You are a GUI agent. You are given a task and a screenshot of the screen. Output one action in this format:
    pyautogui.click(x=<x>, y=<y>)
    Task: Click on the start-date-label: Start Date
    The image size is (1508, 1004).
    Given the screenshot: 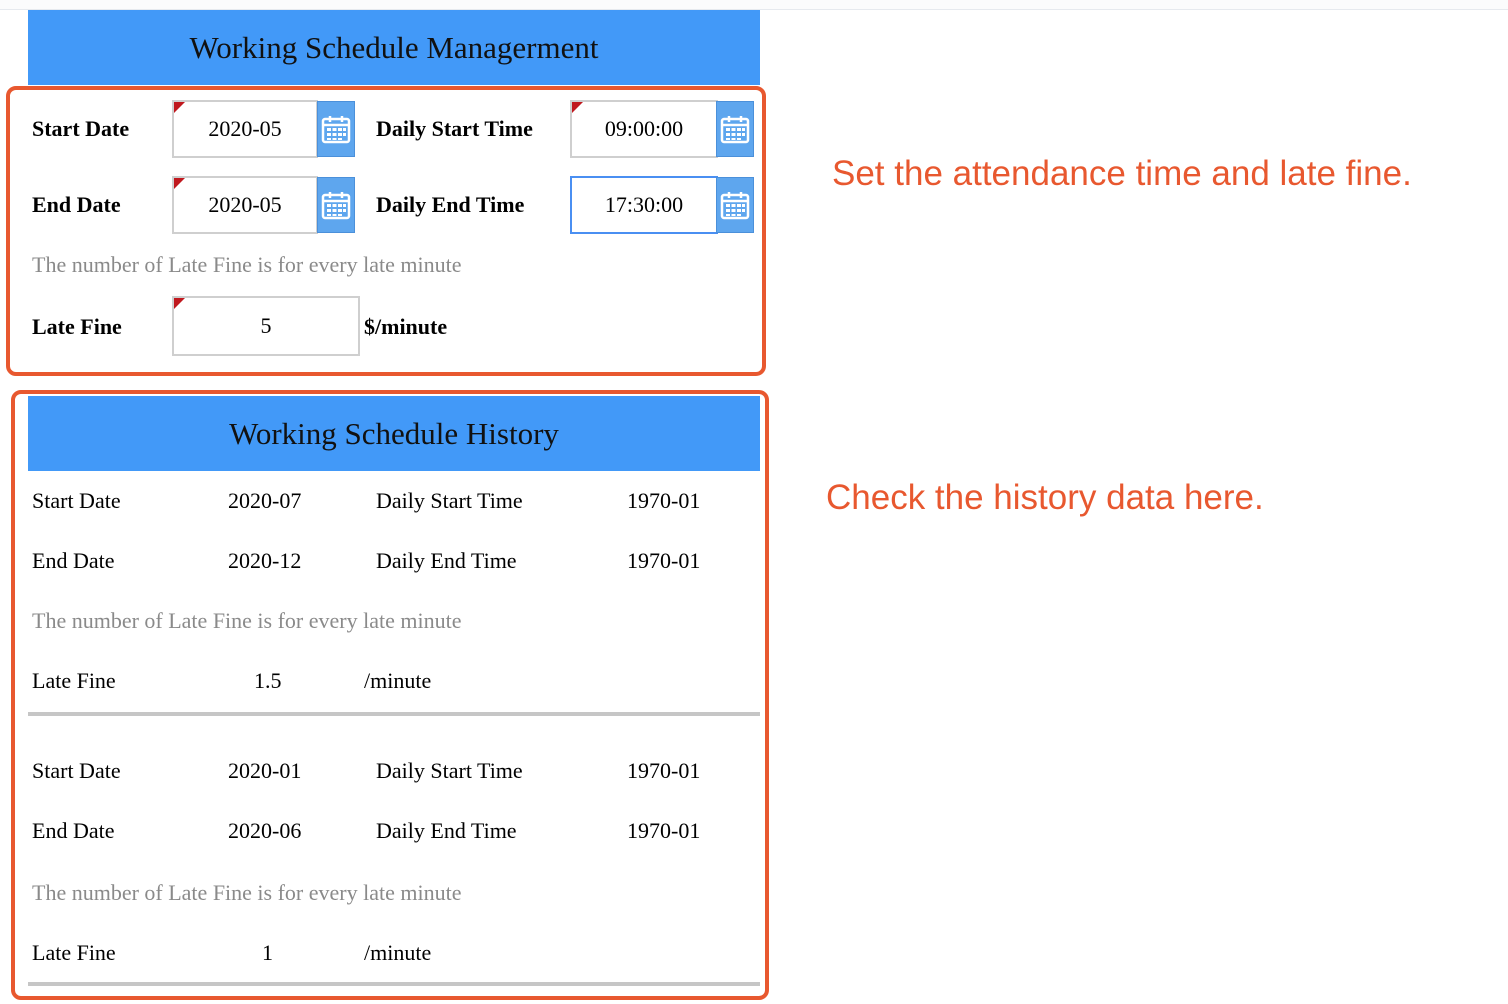 What is the action you would take?
    pyautogui.click(x=81, y=128)
    